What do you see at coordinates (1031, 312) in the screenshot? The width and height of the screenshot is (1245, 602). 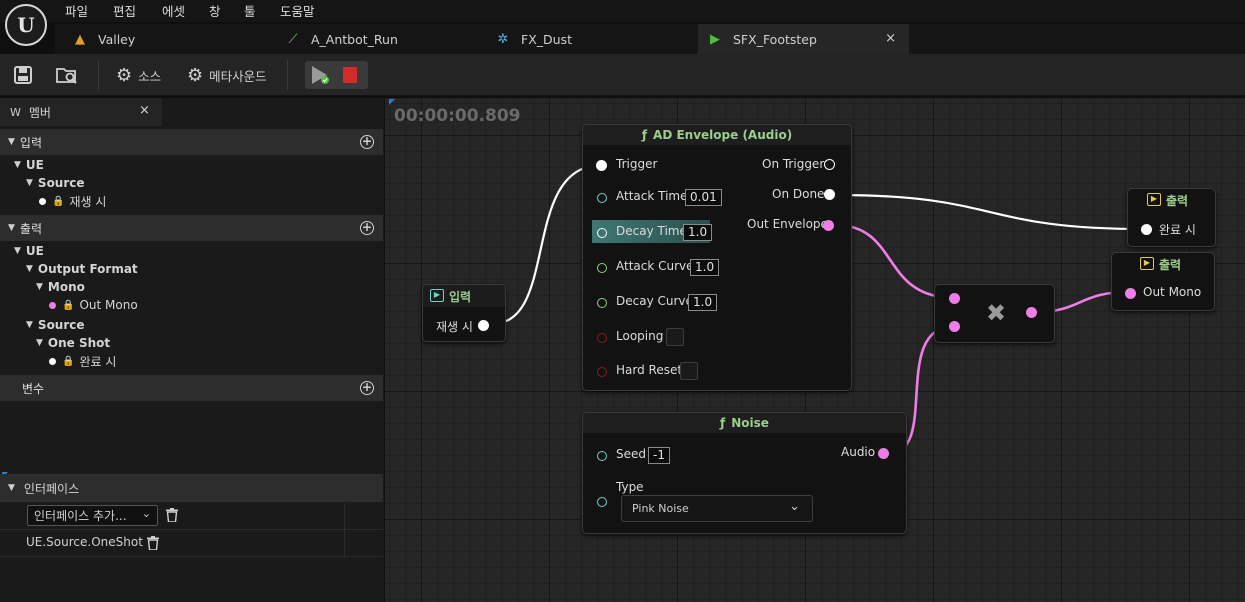 I see `multiply-output-pin` at bounding box center [1031, 312].